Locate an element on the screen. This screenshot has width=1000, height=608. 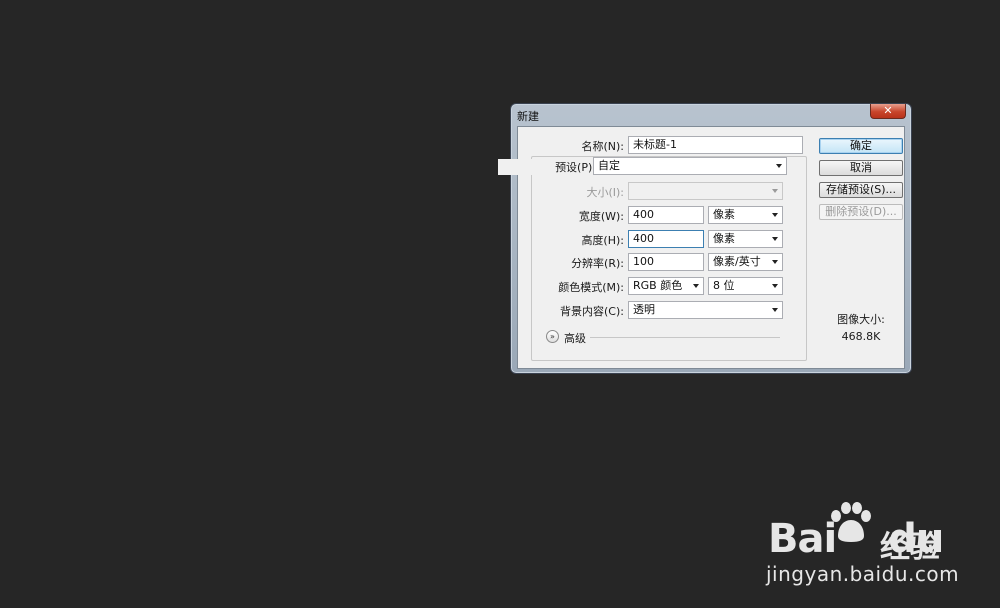
resolution-unit-select: 像素/英寸 is located at coordinates (745, 262).